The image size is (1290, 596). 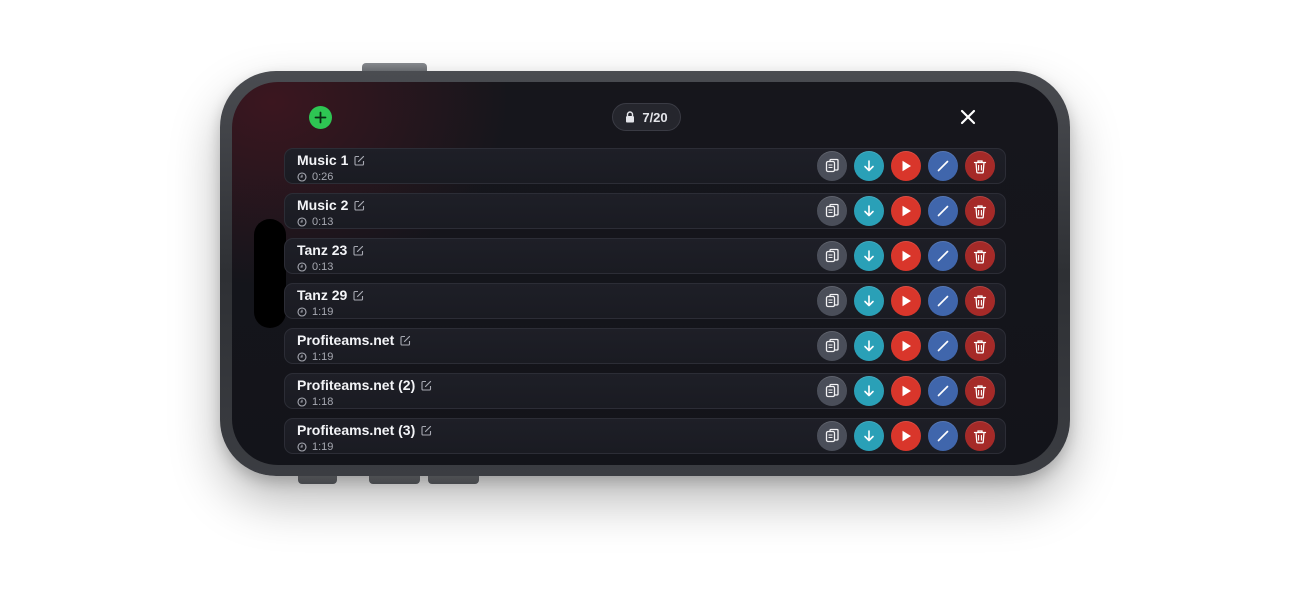 I want to click on item-duration: 1:18, so click(x=323, y=402).